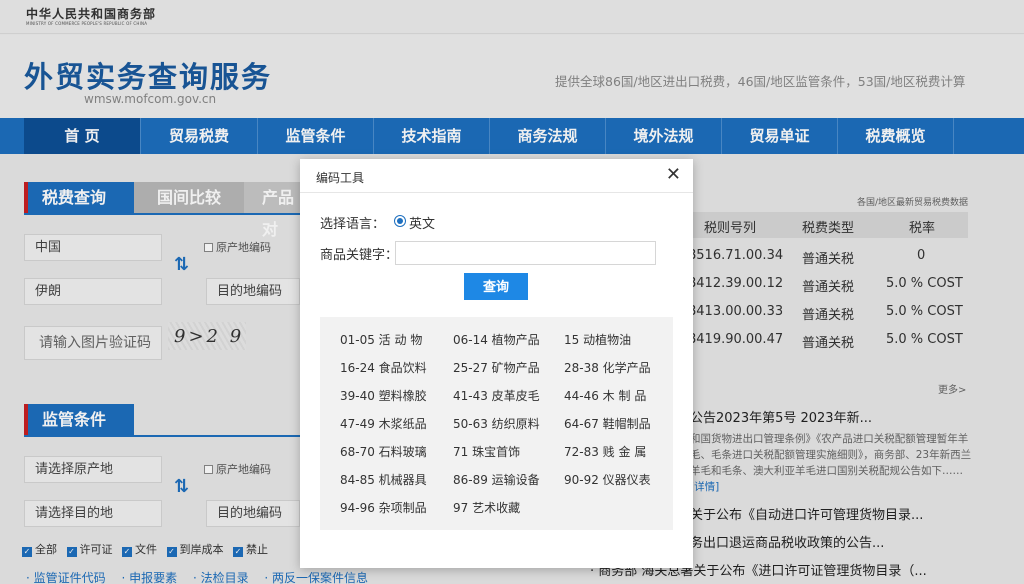  What do you see at coordinates (486, 507) in the screenshot?
I see `category-item: 97 艺术收藏` at bounding box center [486, 507].